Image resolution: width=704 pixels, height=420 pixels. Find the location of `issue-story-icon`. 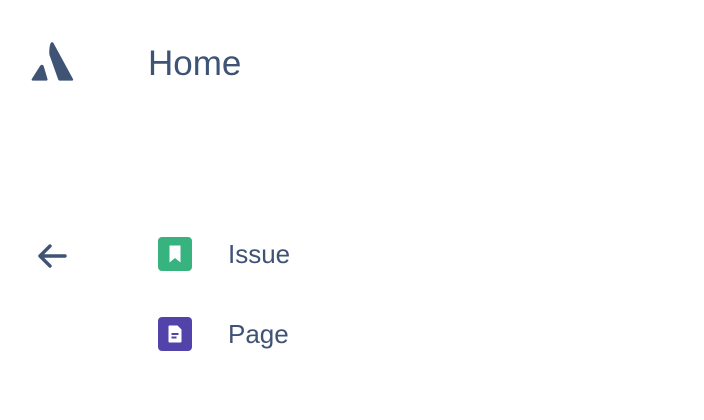

issue-story-icon is located at coordinates (175, 254).